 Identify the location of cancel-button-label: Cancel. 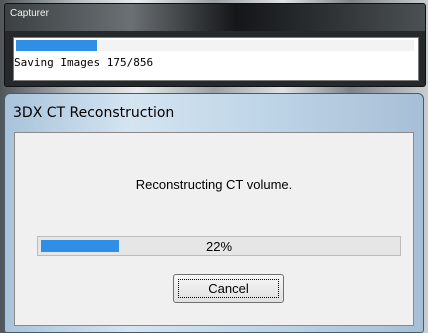
(228, 288).